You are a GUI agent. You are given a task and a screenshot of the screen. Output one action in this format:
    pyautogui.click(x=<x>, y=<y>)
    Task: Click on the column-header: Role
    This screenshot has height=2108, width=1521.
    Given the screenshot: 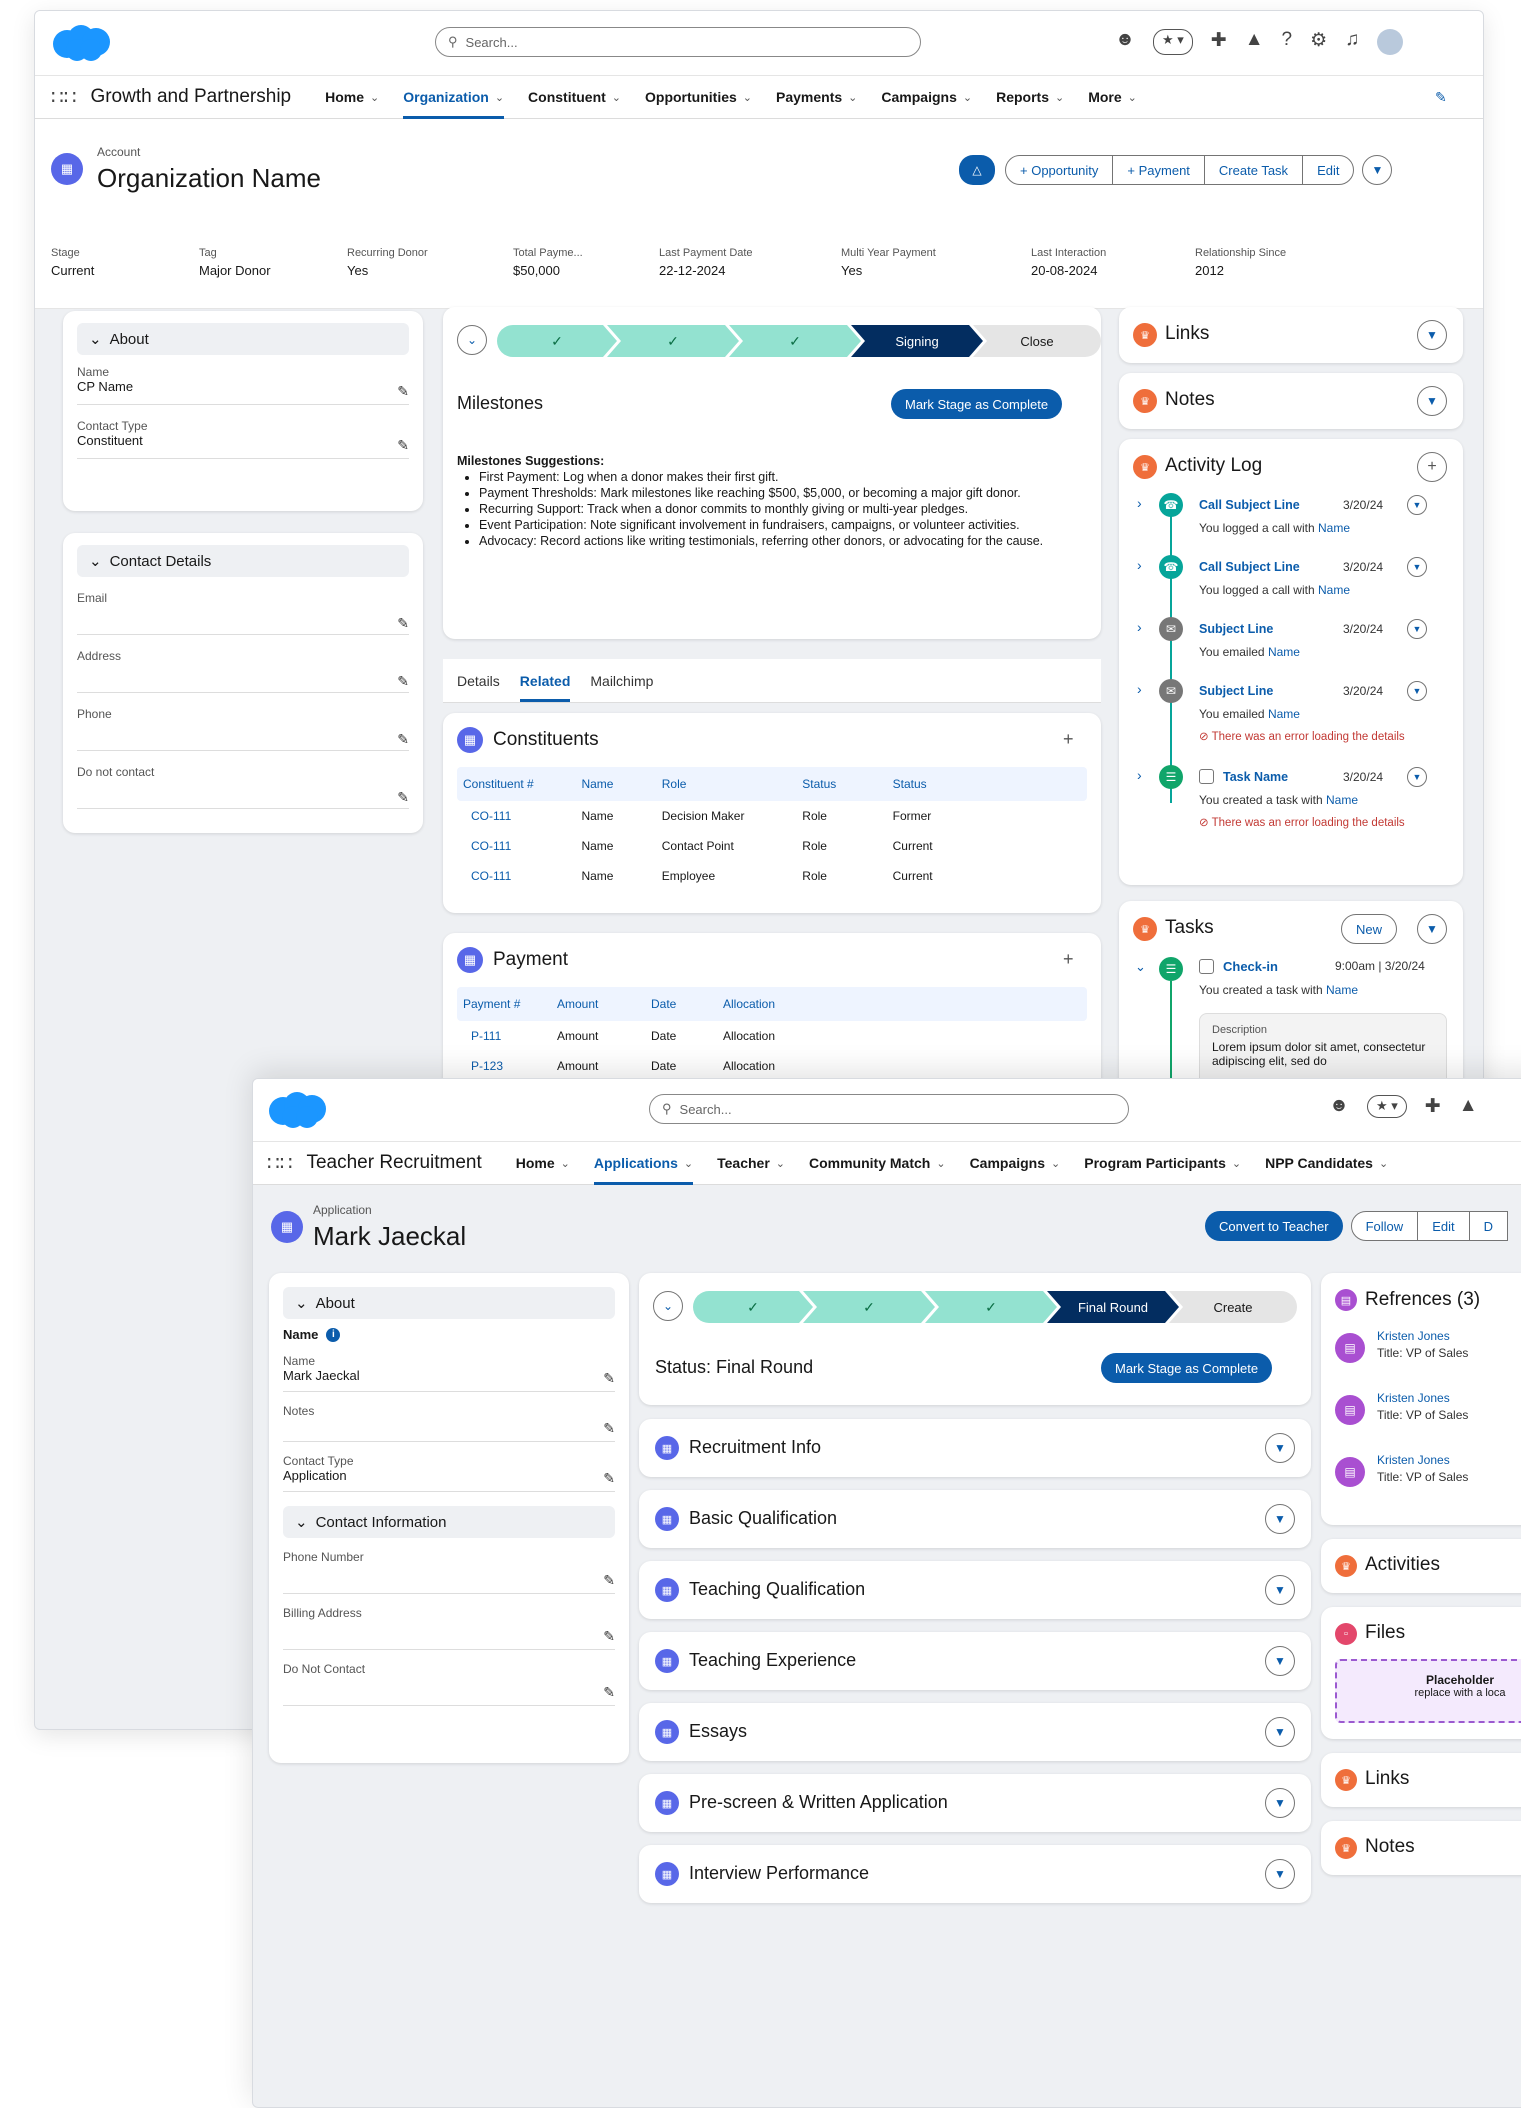 What is the action you would take?
    pyautogui.click(x=732, y=784)
    